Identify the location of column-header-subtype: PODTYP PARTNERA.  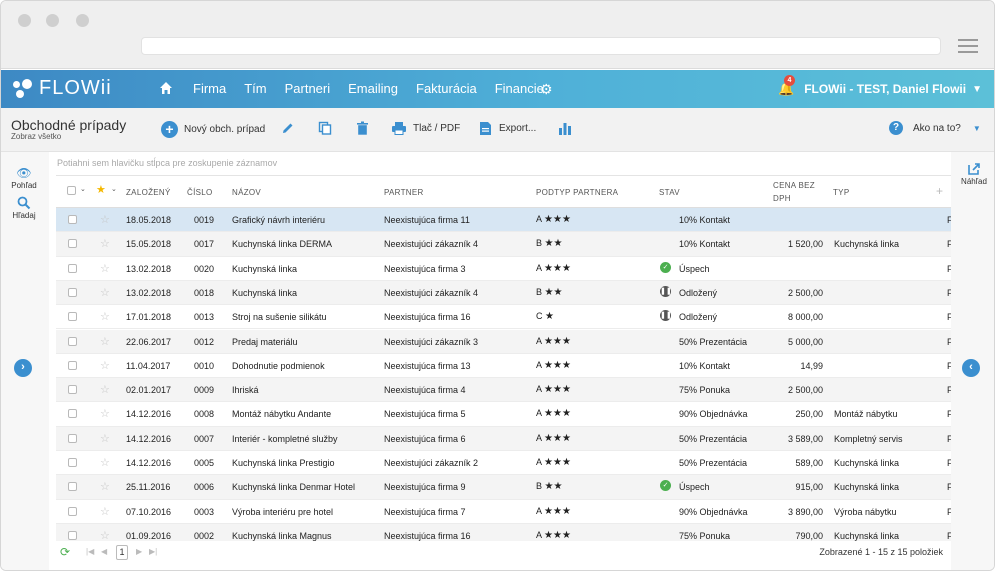
(577, 192).